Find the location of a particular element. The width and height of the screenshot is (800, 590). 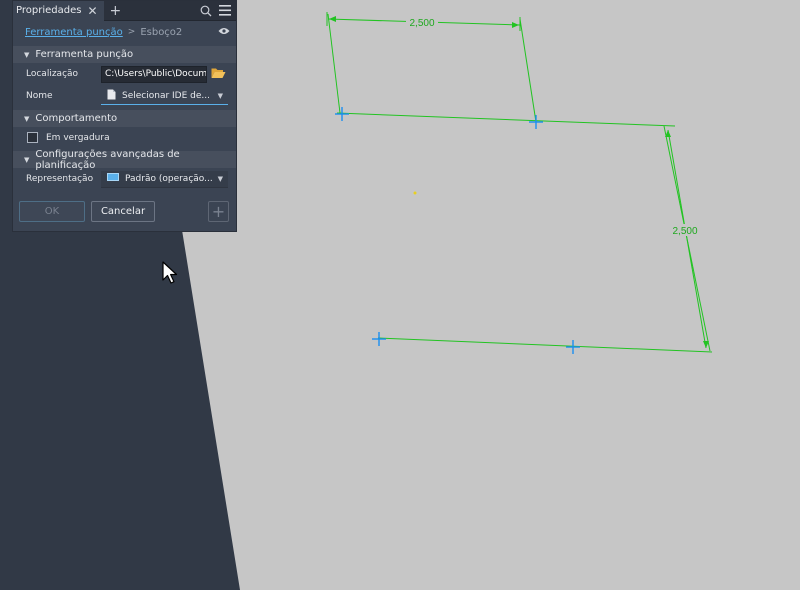

tab-label: Propriedades is located at coordinates (49, 10).